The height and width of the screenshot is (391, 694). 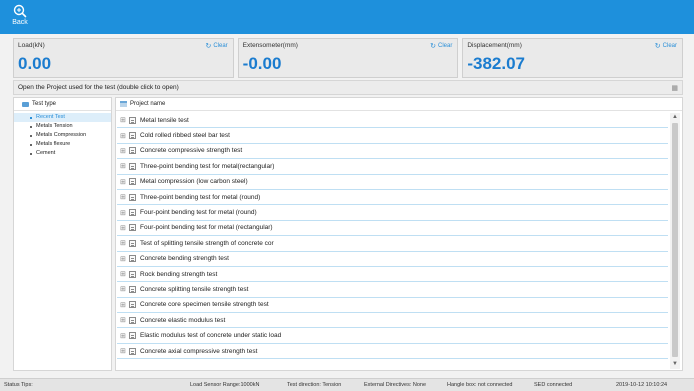 I want to click on project-header: Project name, so click(x=399, y=104).